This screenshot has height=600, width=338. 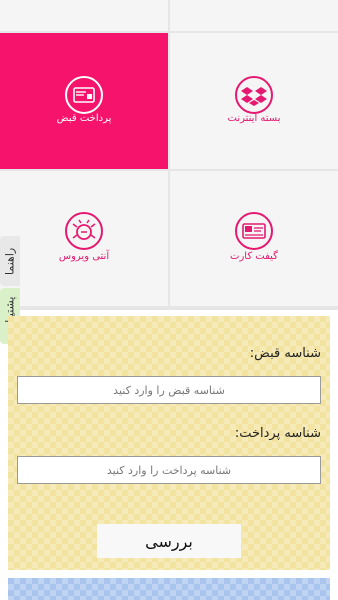 I want to click on tile-antivirus-label: آنتی ویروس, so click(x=84, y=256).